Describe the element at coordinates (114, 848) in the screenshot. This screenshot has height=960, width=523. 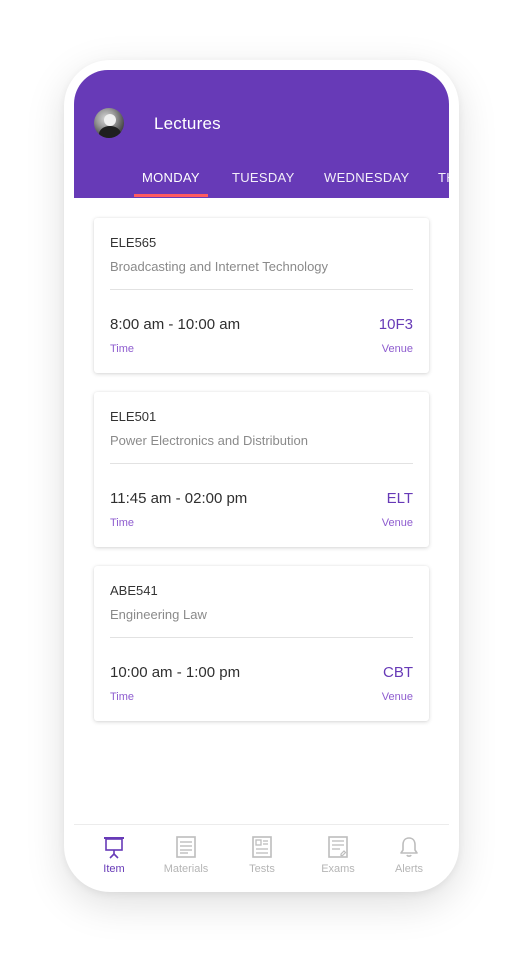
I see `presentation-icon` at that location.